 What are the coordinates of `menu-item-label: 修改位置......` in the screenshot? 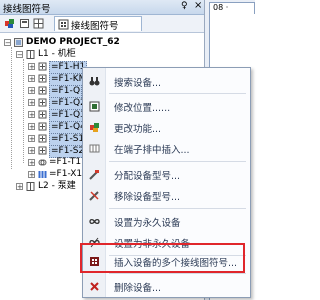 It's located at (142, 108).